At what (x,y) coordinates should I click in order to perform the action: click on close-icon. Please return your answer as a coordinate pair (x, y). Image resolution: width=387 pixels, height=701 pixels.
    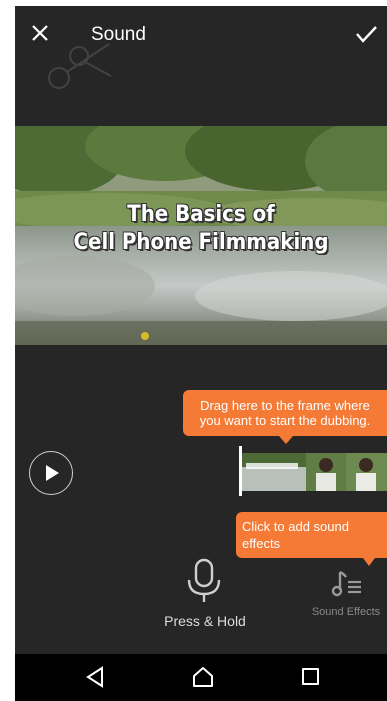
    Looking at the image, I should click on (40, 33).